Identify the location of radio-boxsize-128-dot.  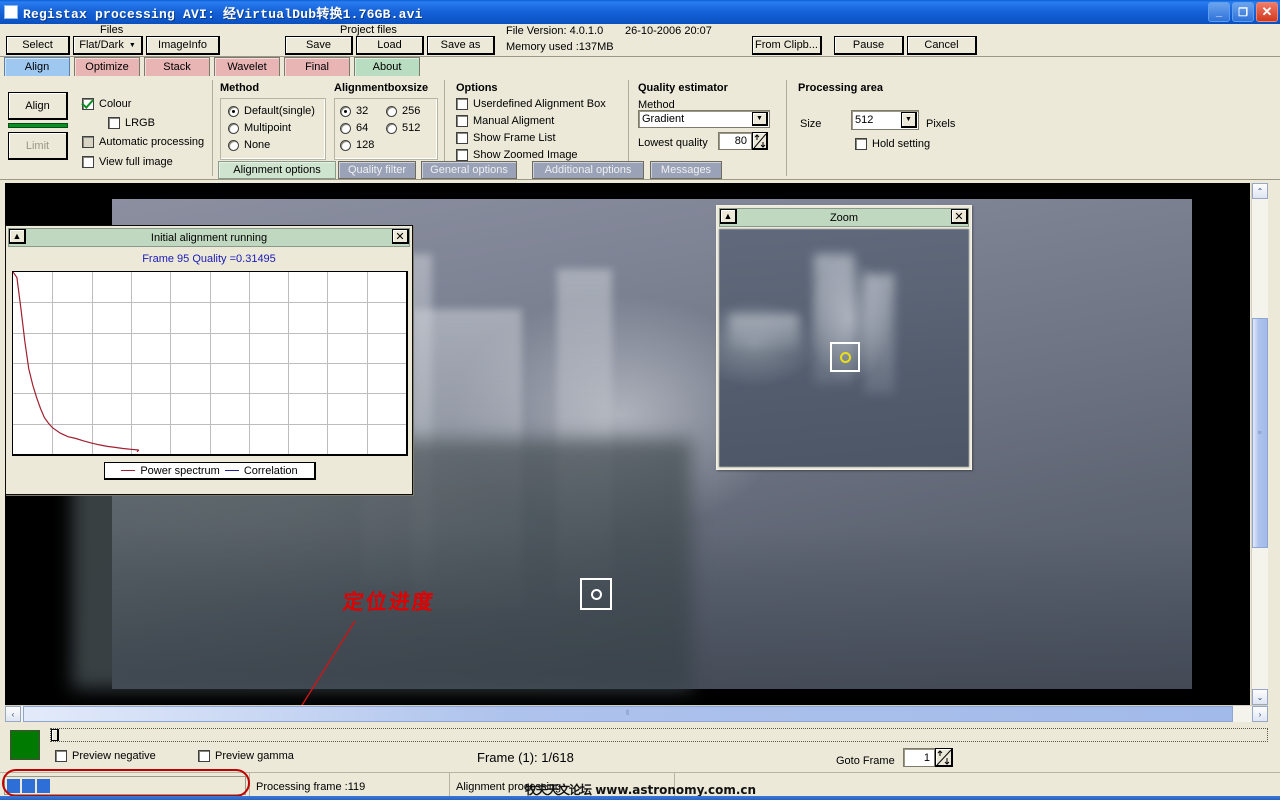
(345, 145).